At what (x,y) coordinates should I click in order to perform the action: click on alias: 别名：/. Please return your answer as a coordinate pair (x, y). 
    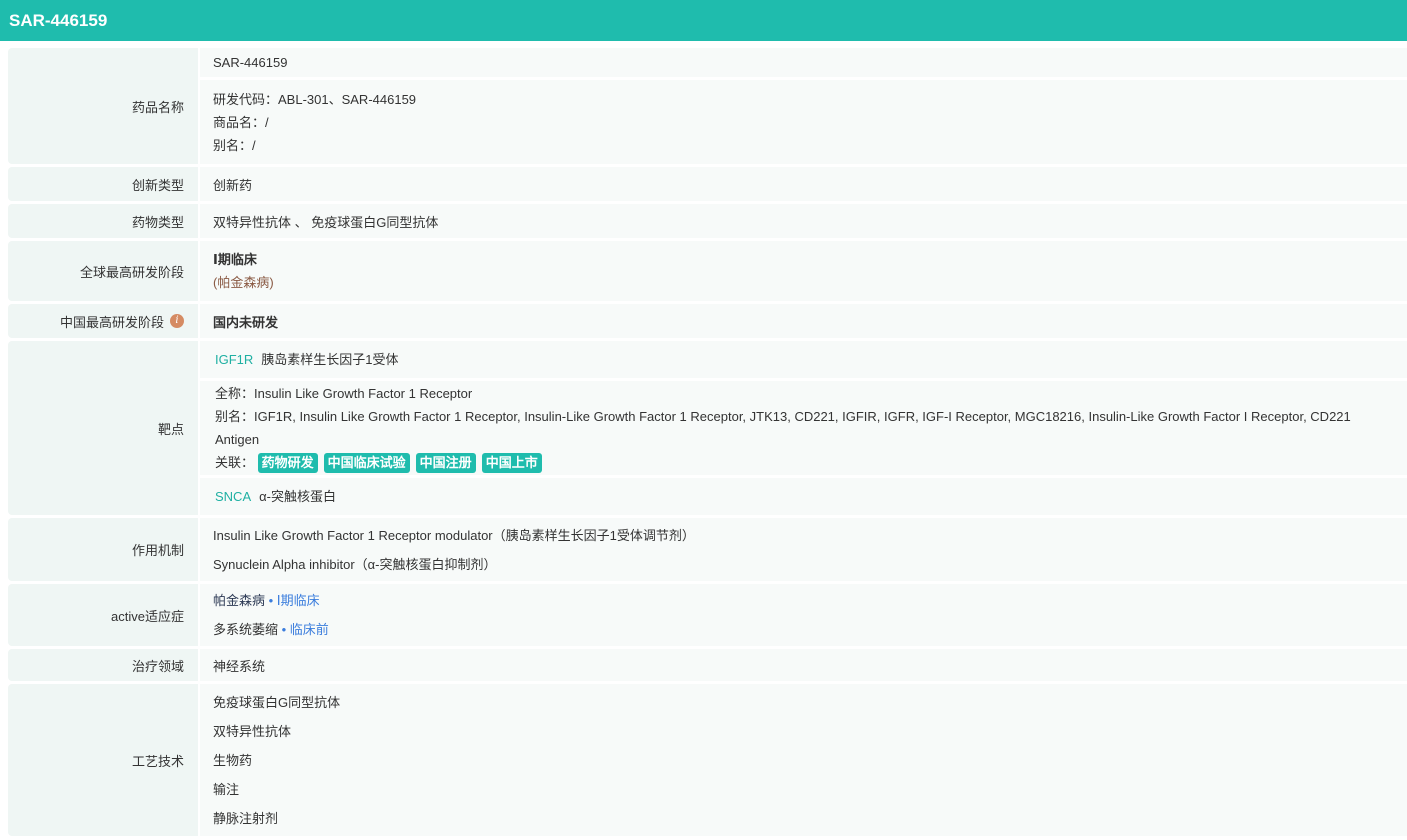
    Looking at the image, I should click on (234, 145).